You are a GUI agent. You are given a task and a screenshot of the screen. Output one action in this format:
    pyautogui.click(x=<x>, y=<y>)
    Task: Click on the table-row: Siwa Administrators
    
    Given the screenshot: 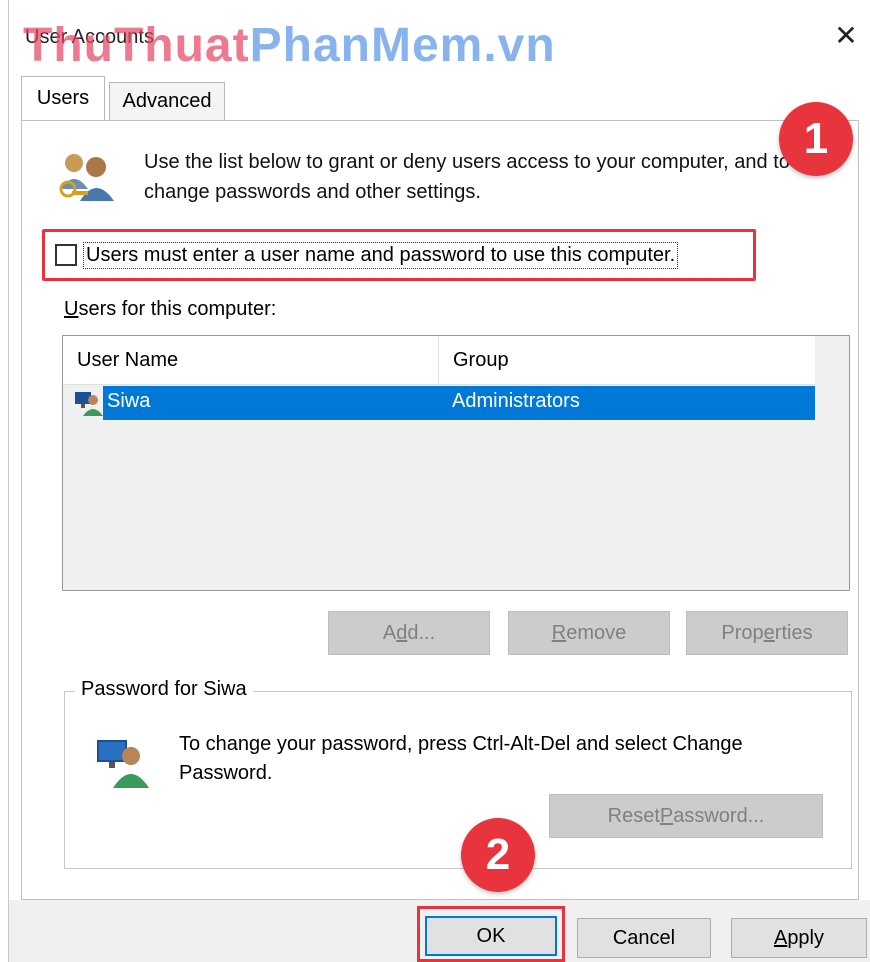 What is the action you would take?
    pyautogui.click(x=459, y=403)
    